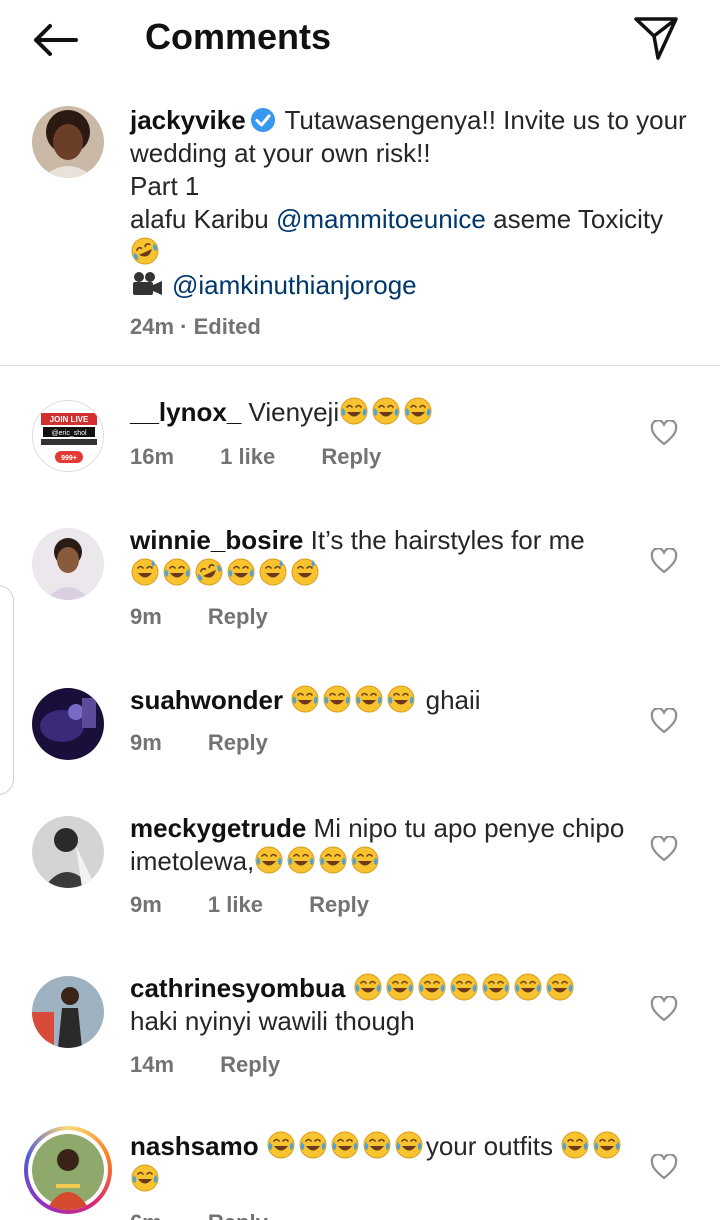  I want to click on comment-item: nashsamo your outfits 6m Reply, so click(360, 1173).